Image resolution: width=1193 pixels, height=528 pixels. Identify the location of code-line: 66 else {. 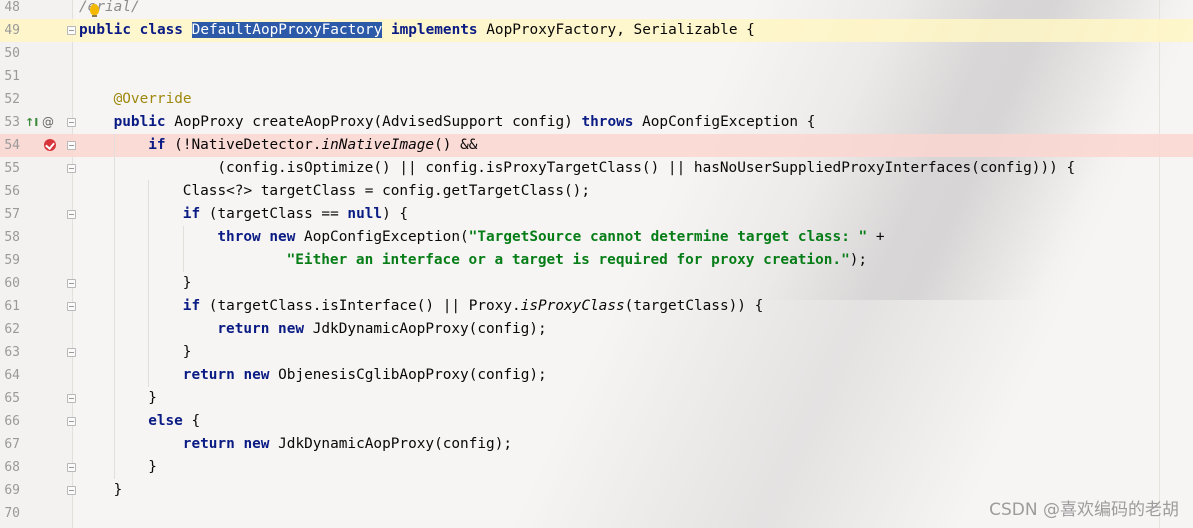
(596, 421).